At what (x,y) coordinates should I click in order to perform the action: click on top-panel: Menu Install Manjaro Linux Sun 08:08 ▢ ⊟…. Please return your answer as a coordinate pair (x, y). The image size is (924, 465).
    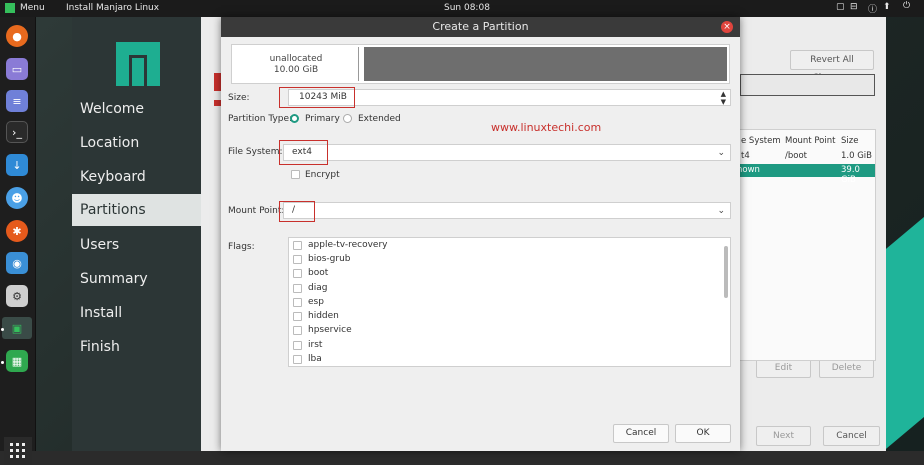
    Looking at the image, I should click on (462, 8).